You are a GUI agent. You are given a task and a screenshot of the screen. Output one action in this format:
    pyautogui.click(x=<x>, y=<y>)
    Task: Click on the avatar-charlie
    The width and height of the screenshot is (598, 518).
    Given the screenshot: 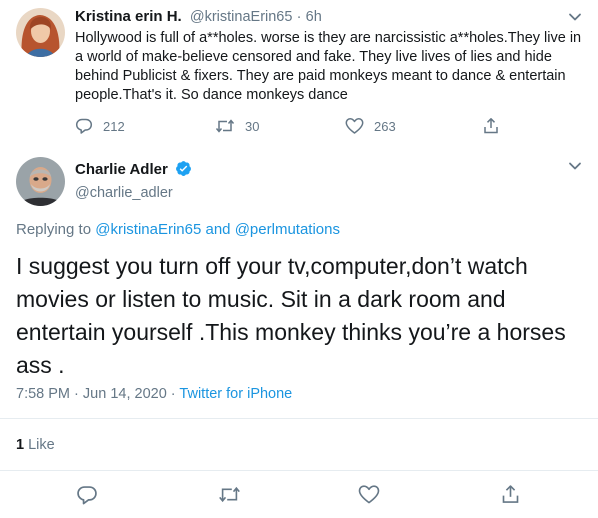 What is the action you would take?
    pyautogui.click(x=40, y=181)
    